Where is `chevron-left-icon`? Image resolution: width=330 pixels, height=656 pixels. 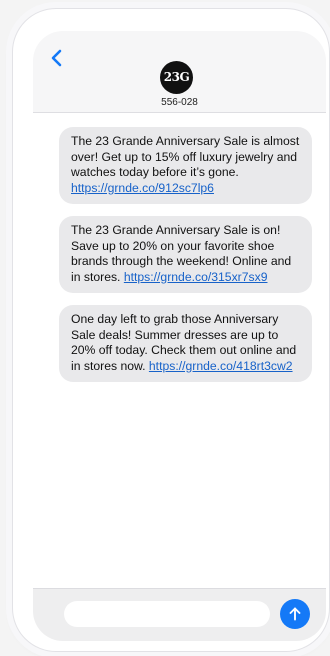
chevron-left-icon is located at coordinates (56, 58).